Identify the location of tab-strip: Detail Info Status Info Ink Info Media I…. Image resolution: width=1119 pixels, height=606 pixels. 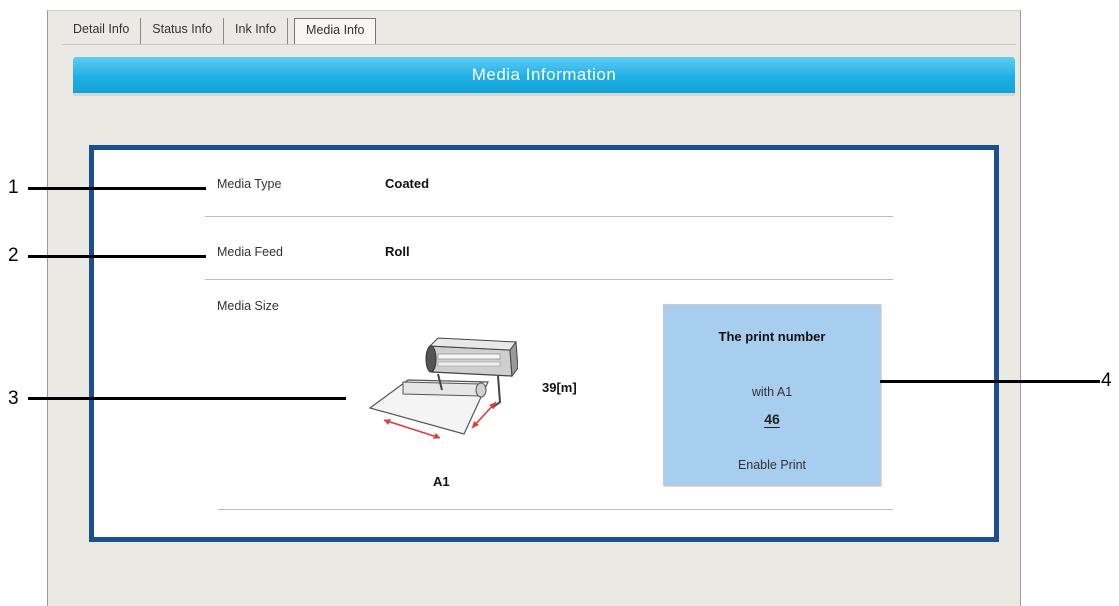
(219, 31).